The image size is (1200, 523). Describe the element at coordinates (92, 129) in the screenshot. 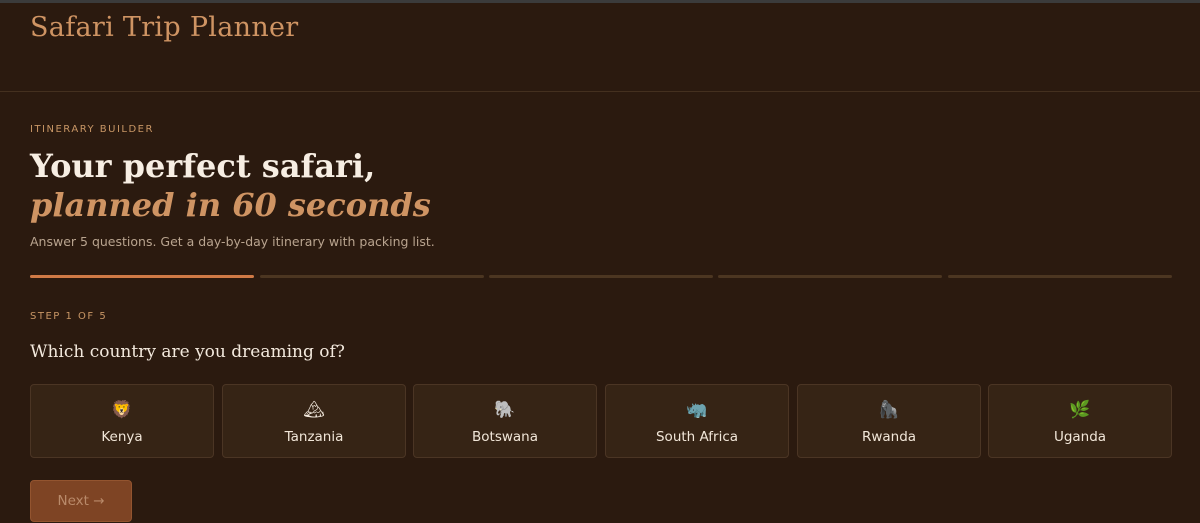

I see `section-eyebrow: ITINERARY BUILDER` at that location.